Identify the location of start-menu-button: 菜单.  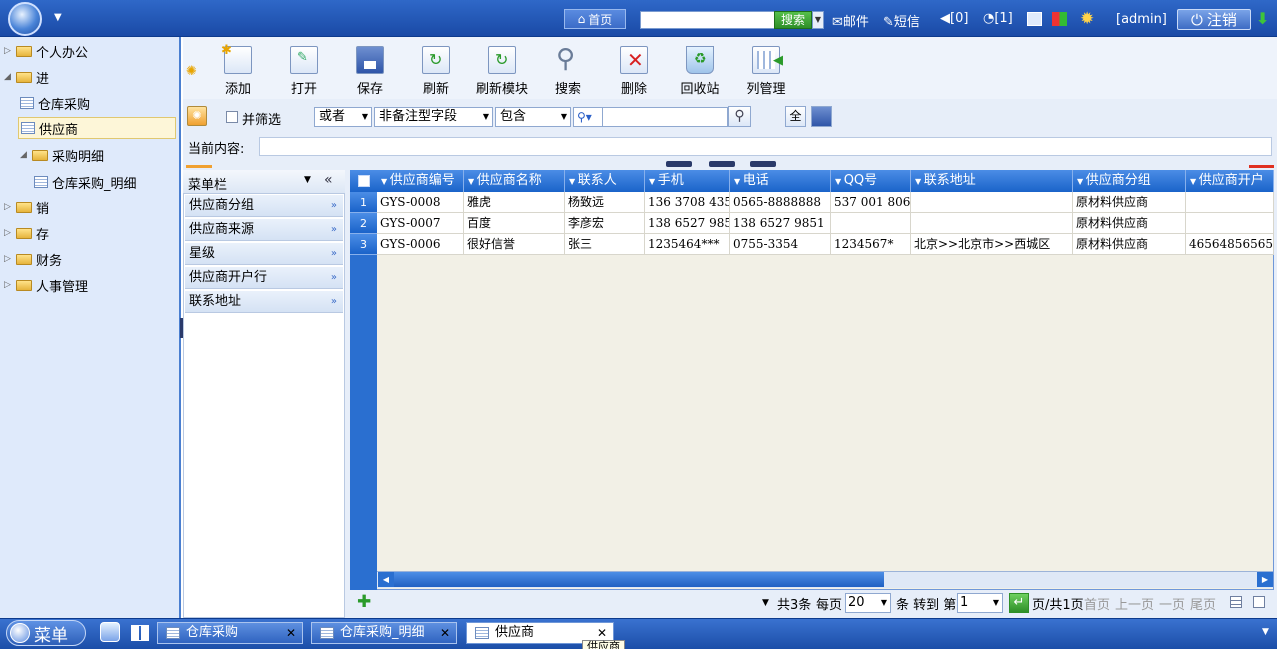
(46, 633).